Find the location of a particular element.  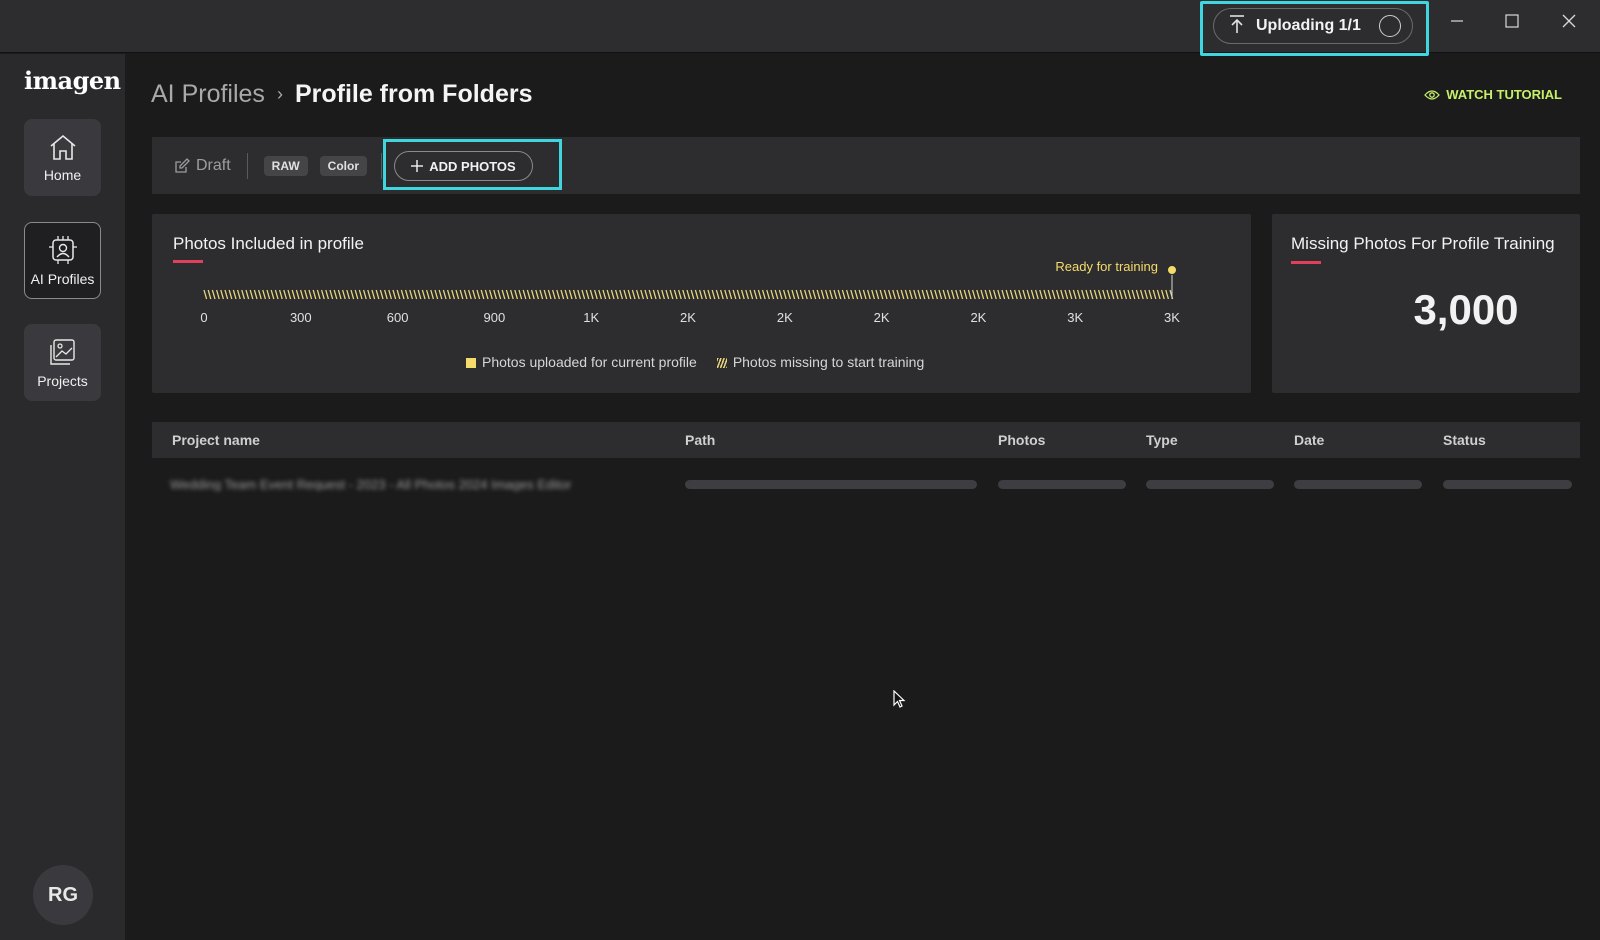

tag-color: Color is located at coordinates (343, 165).